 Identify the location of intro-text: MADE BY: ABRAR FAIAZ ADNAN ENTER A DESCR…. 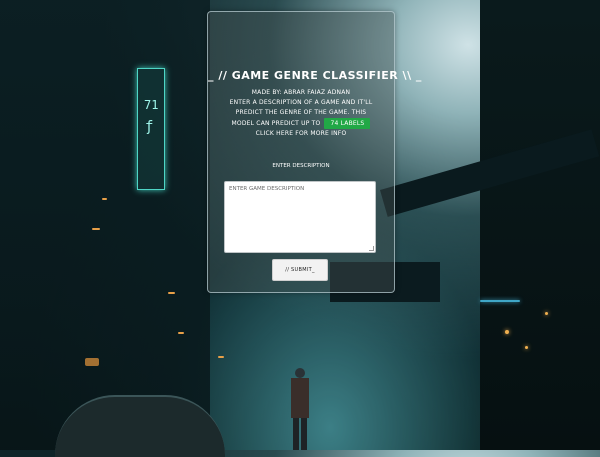
(301, 113).